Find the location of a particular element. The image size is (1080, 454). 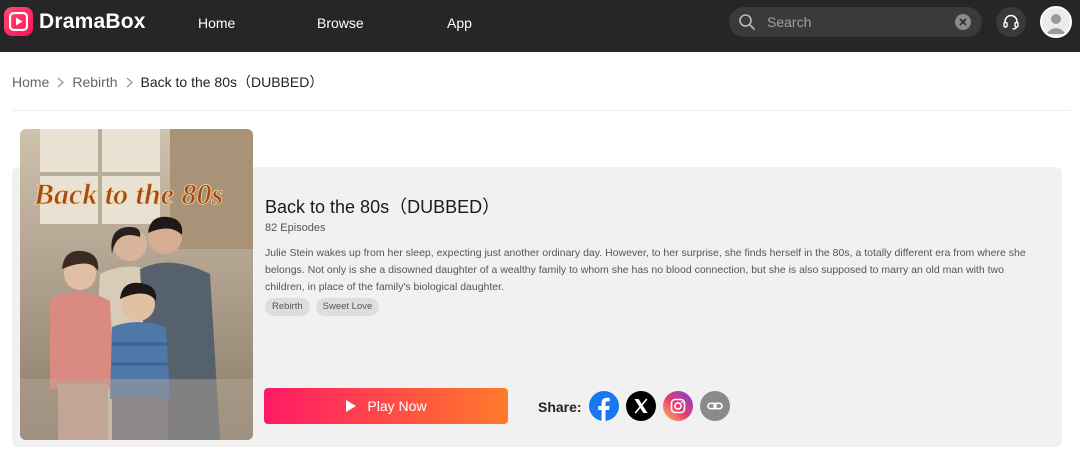

drama-poster: Back to the 80s is located at coordinates (136, 284).